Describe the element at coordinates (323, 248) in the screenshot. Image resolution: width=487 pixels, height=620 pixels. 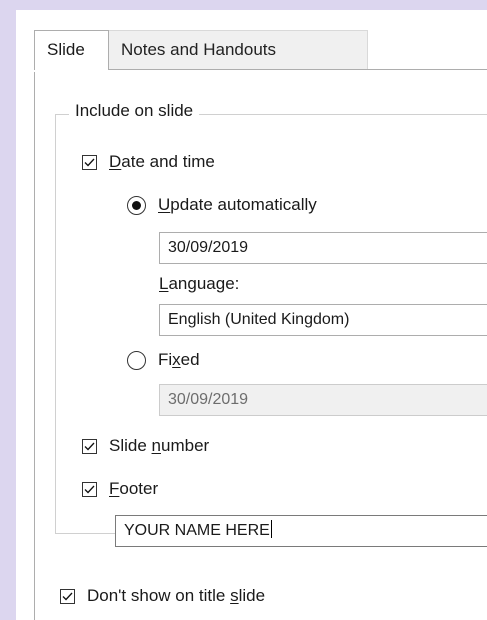
I see `auto-date-field: 30/09/2019` at that location.